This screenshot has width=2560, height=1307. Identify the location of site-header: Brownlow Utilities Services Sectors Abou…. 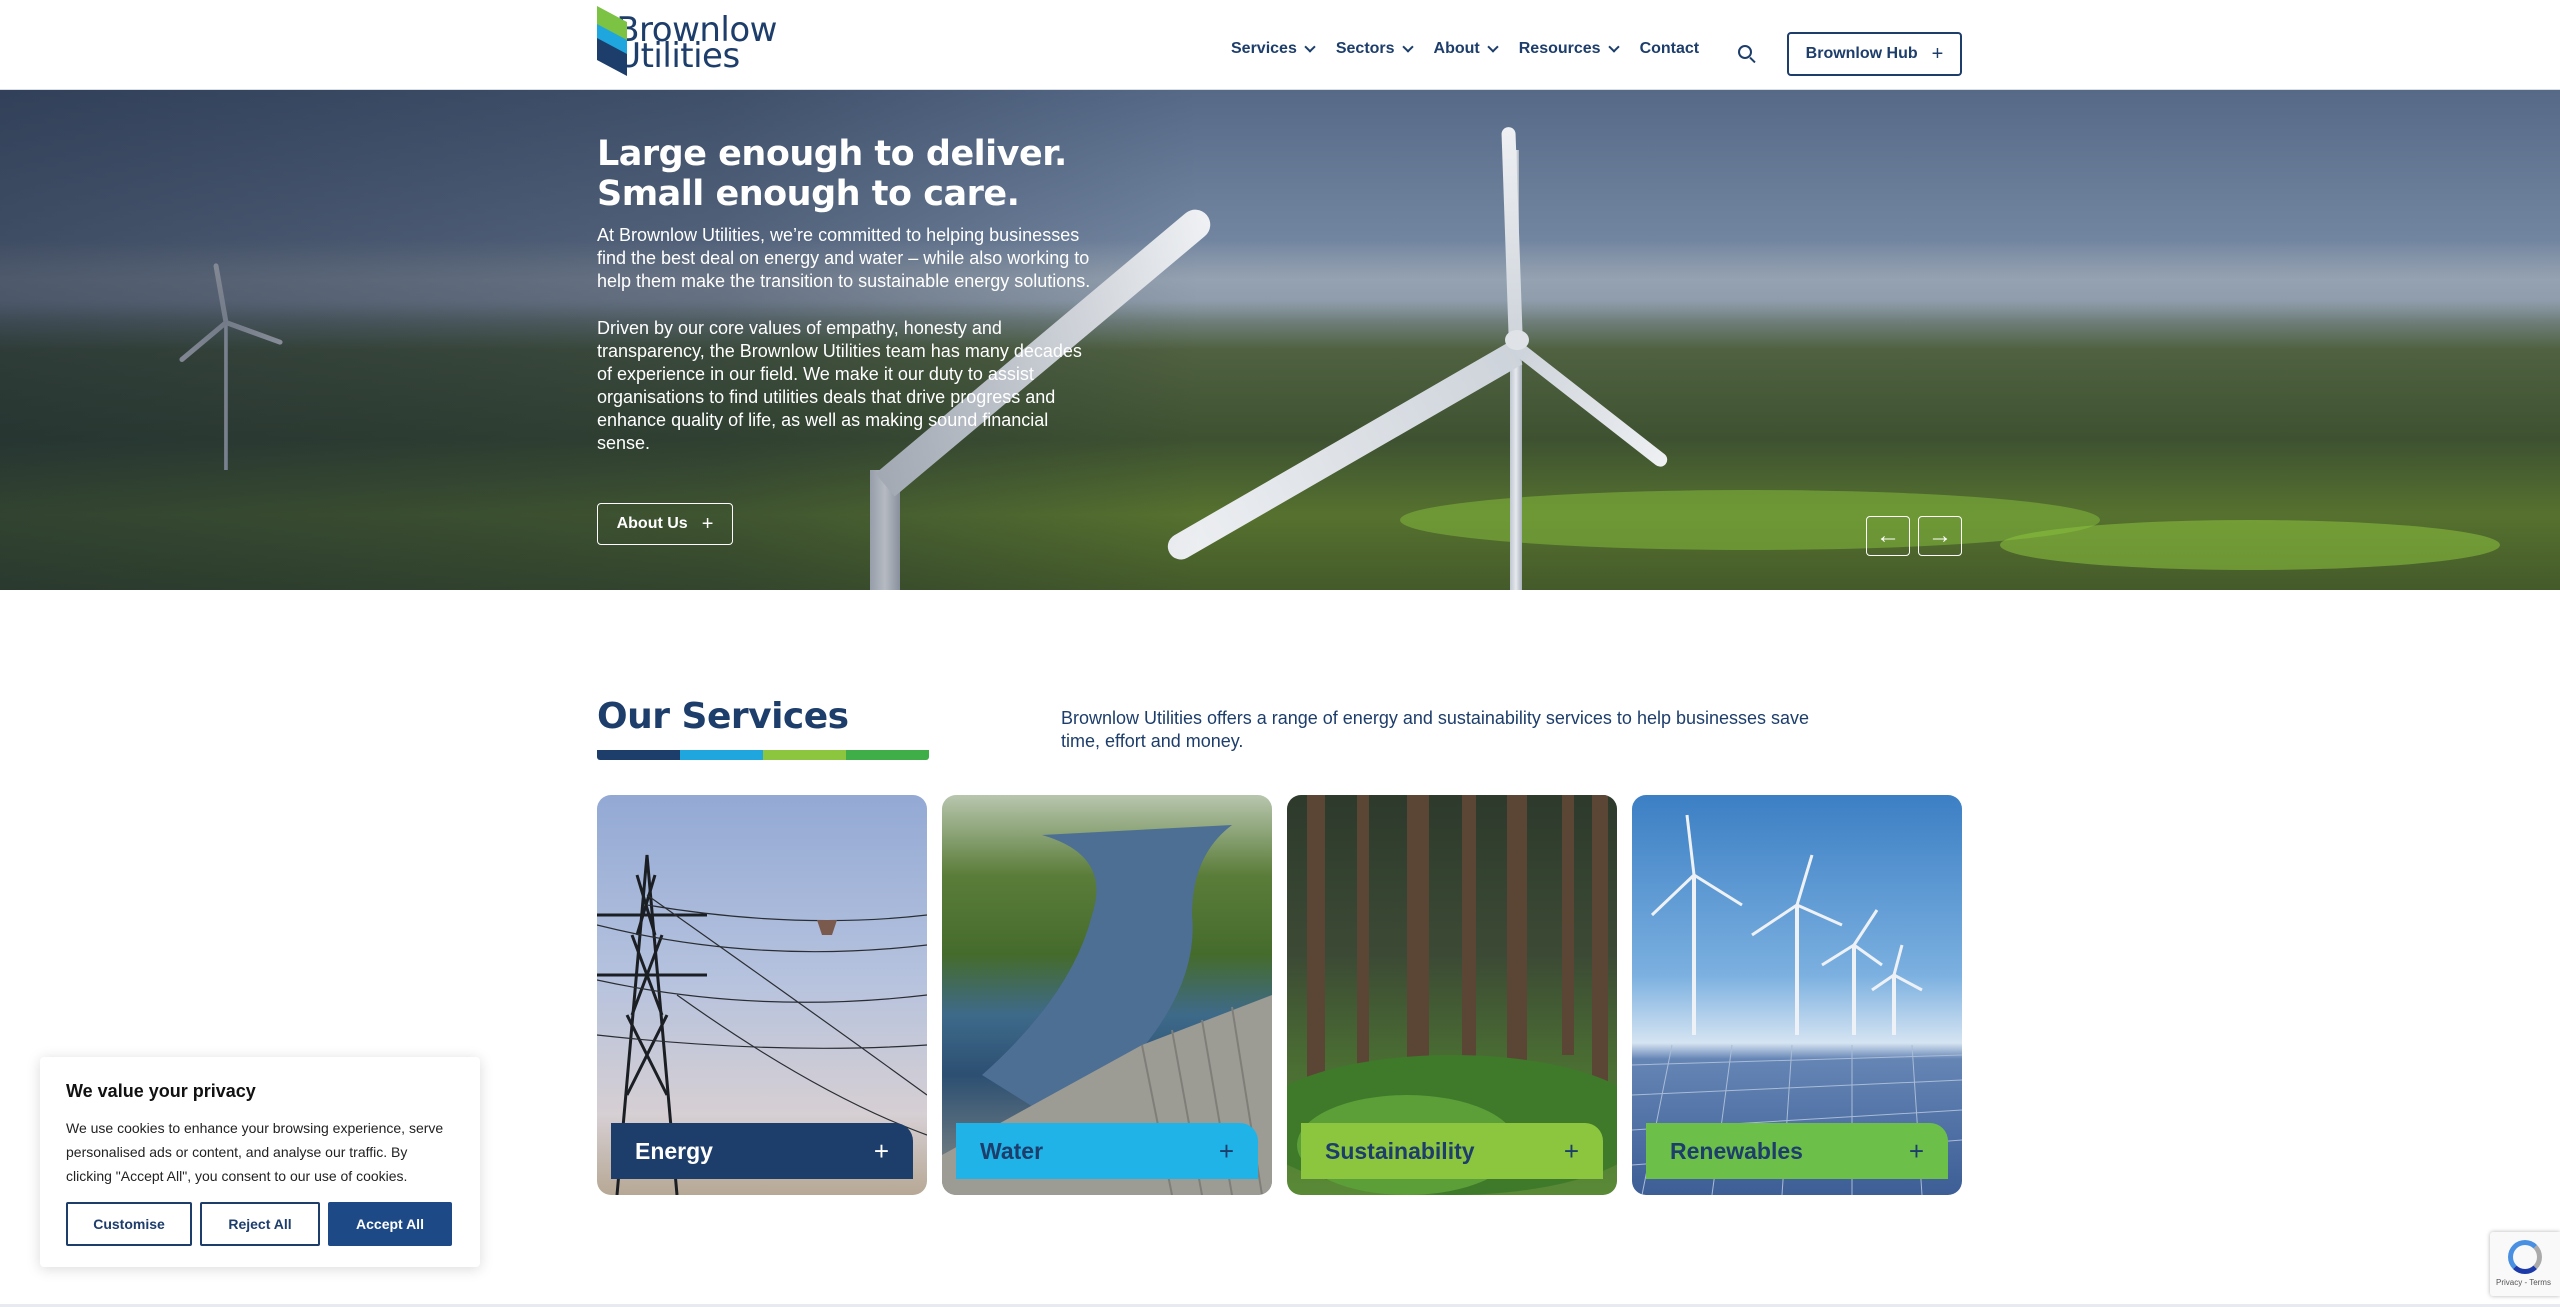
(1280, 45).